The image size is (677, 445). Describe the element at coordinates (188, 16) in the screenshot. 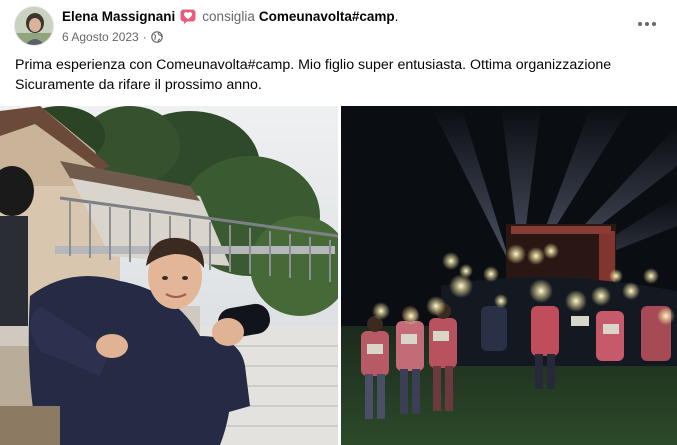

I see `recommend-icon` at that location.